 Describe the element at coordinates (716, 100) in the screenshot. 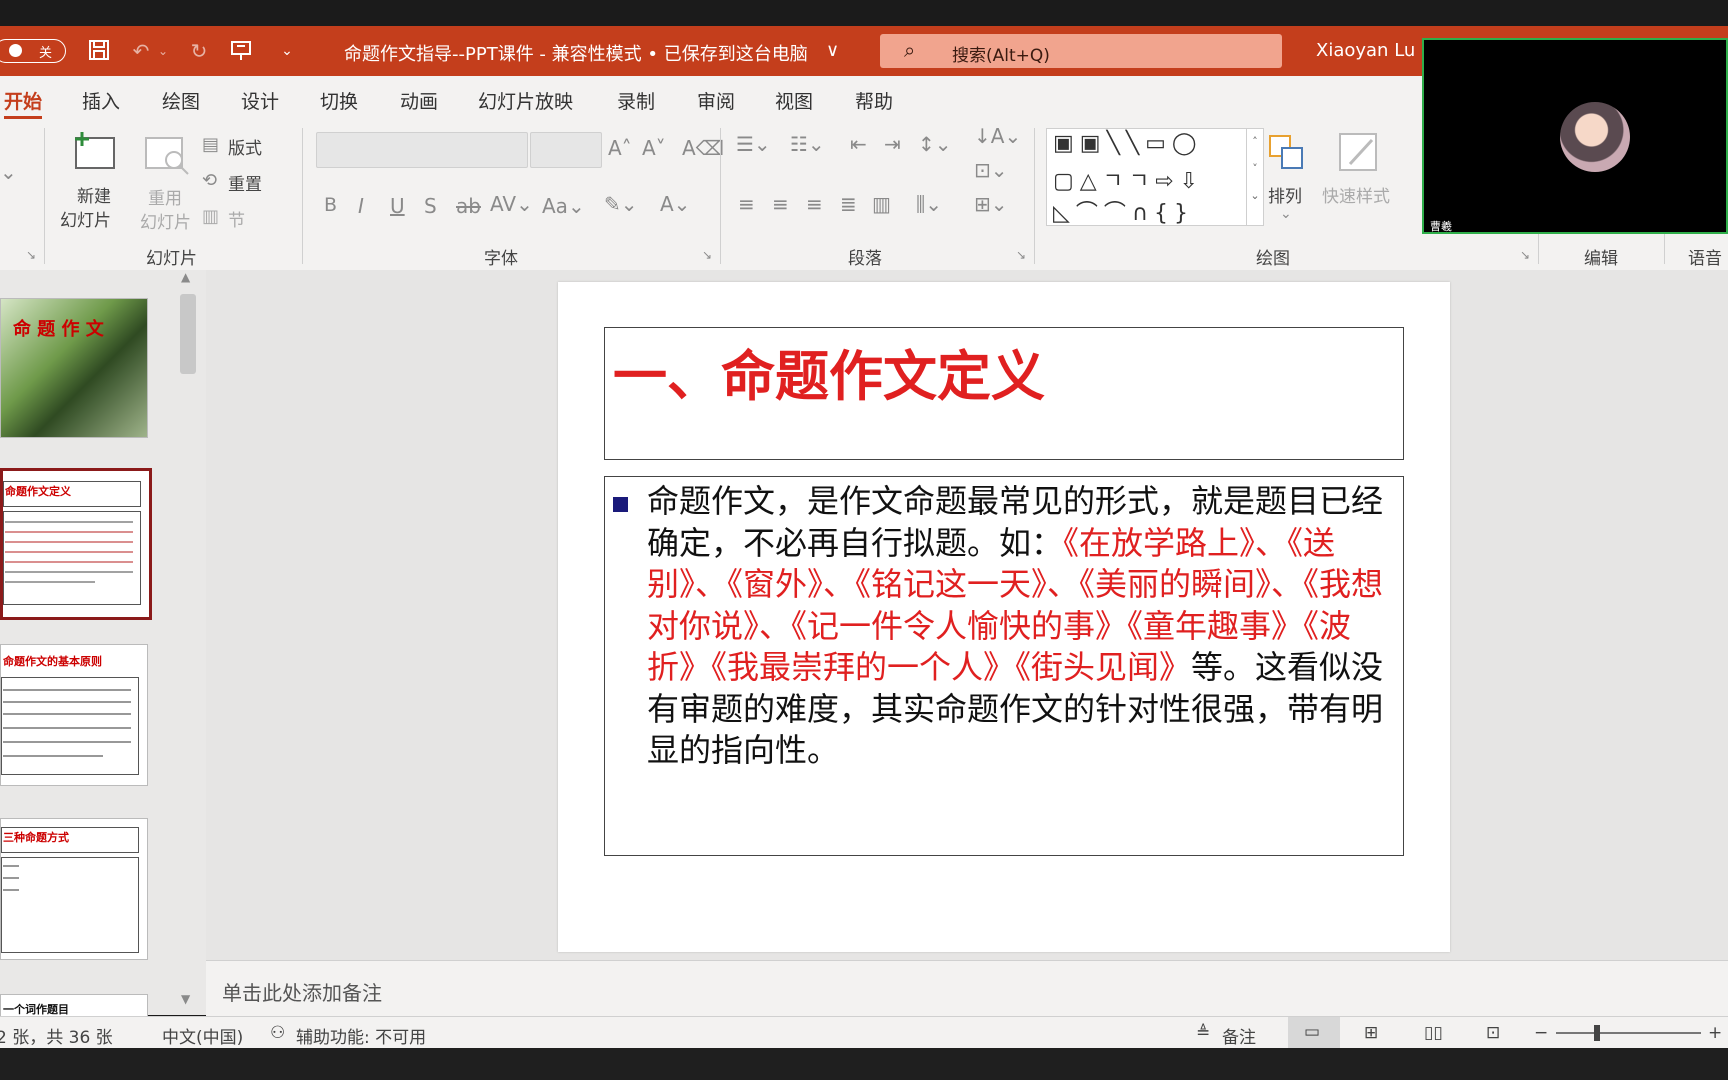

I see `tab-review: 审阅` at that location.